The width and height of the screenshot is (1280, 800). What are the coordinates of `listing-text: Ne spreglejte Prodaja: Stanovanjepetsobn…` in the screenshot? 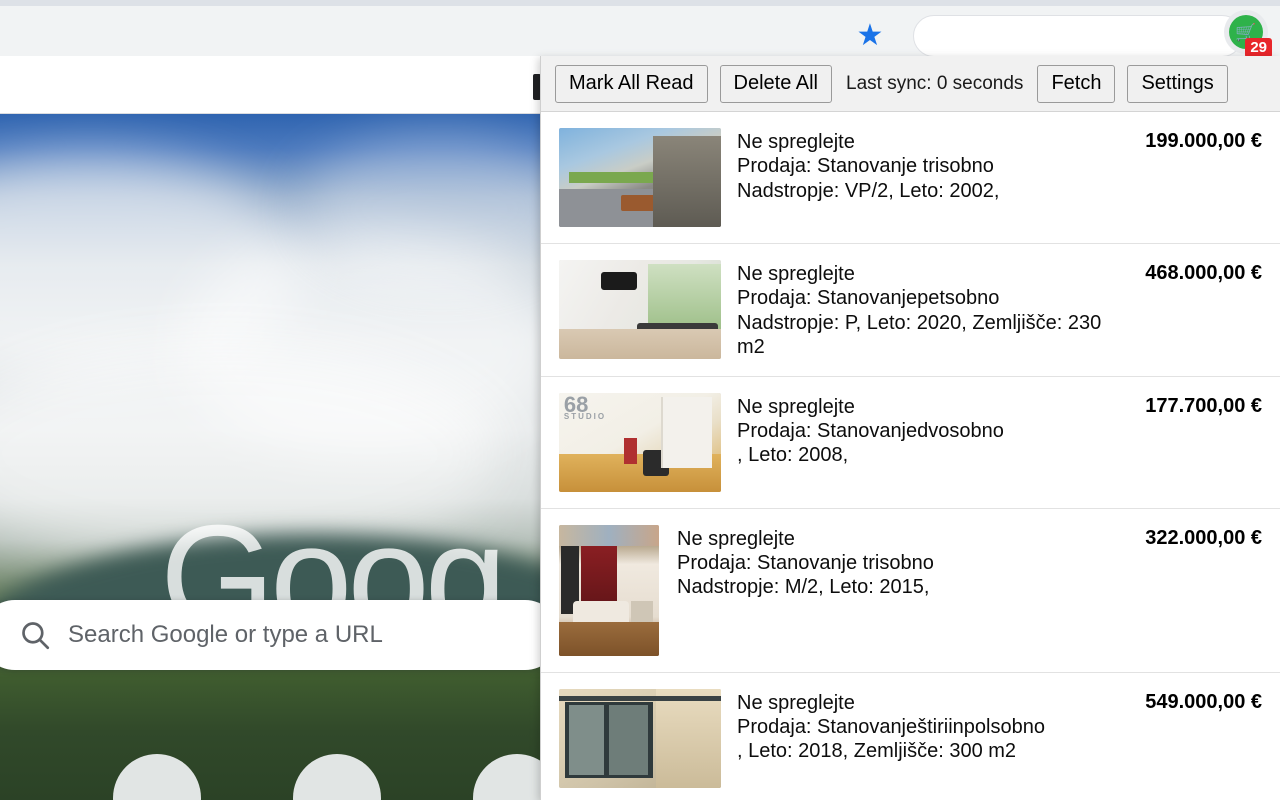 It's located at (934, 310).